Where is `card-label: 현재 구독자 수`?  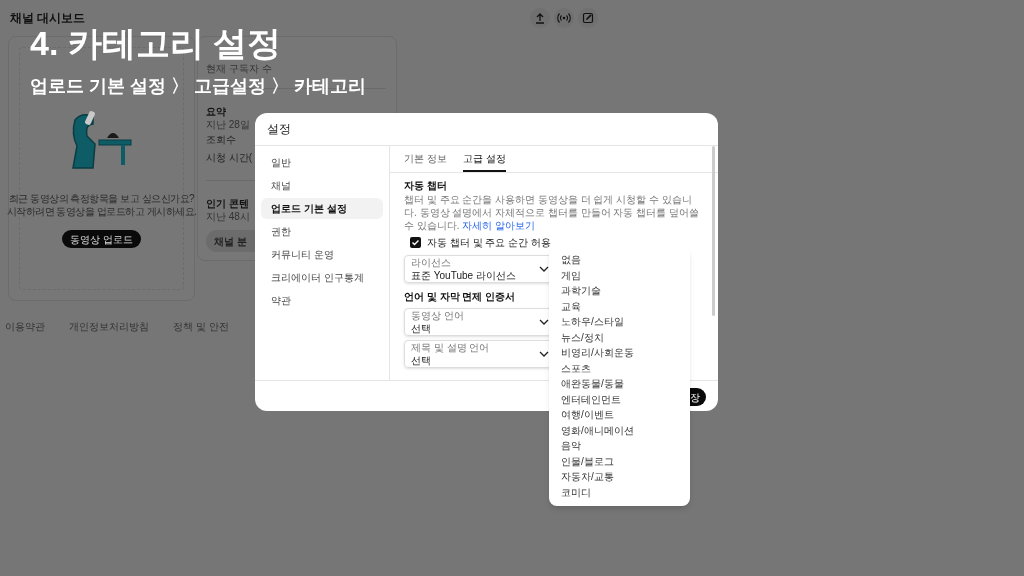
card-label: 현재 구독자 수 is located at coordinates (239, 68).